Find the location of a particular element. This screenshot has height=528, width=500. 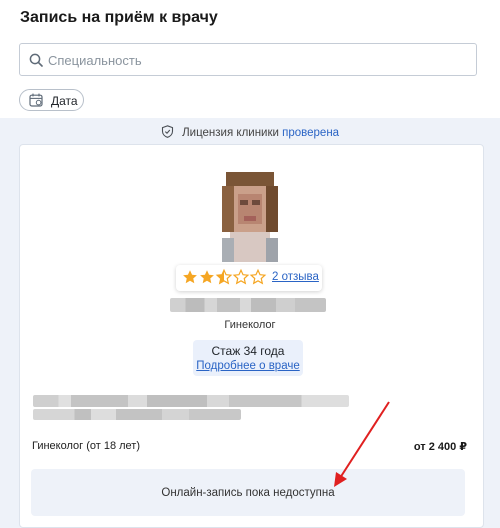

star-rating is located at coordinates (224, 276).